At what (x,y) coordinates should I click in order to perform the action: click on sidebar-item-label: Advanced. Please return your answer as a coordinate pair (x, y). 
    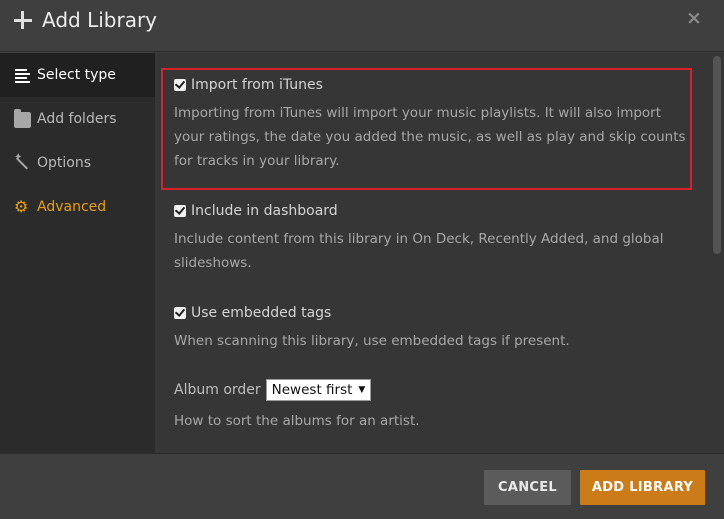
    Looking at the image, I should click on (72, 207).